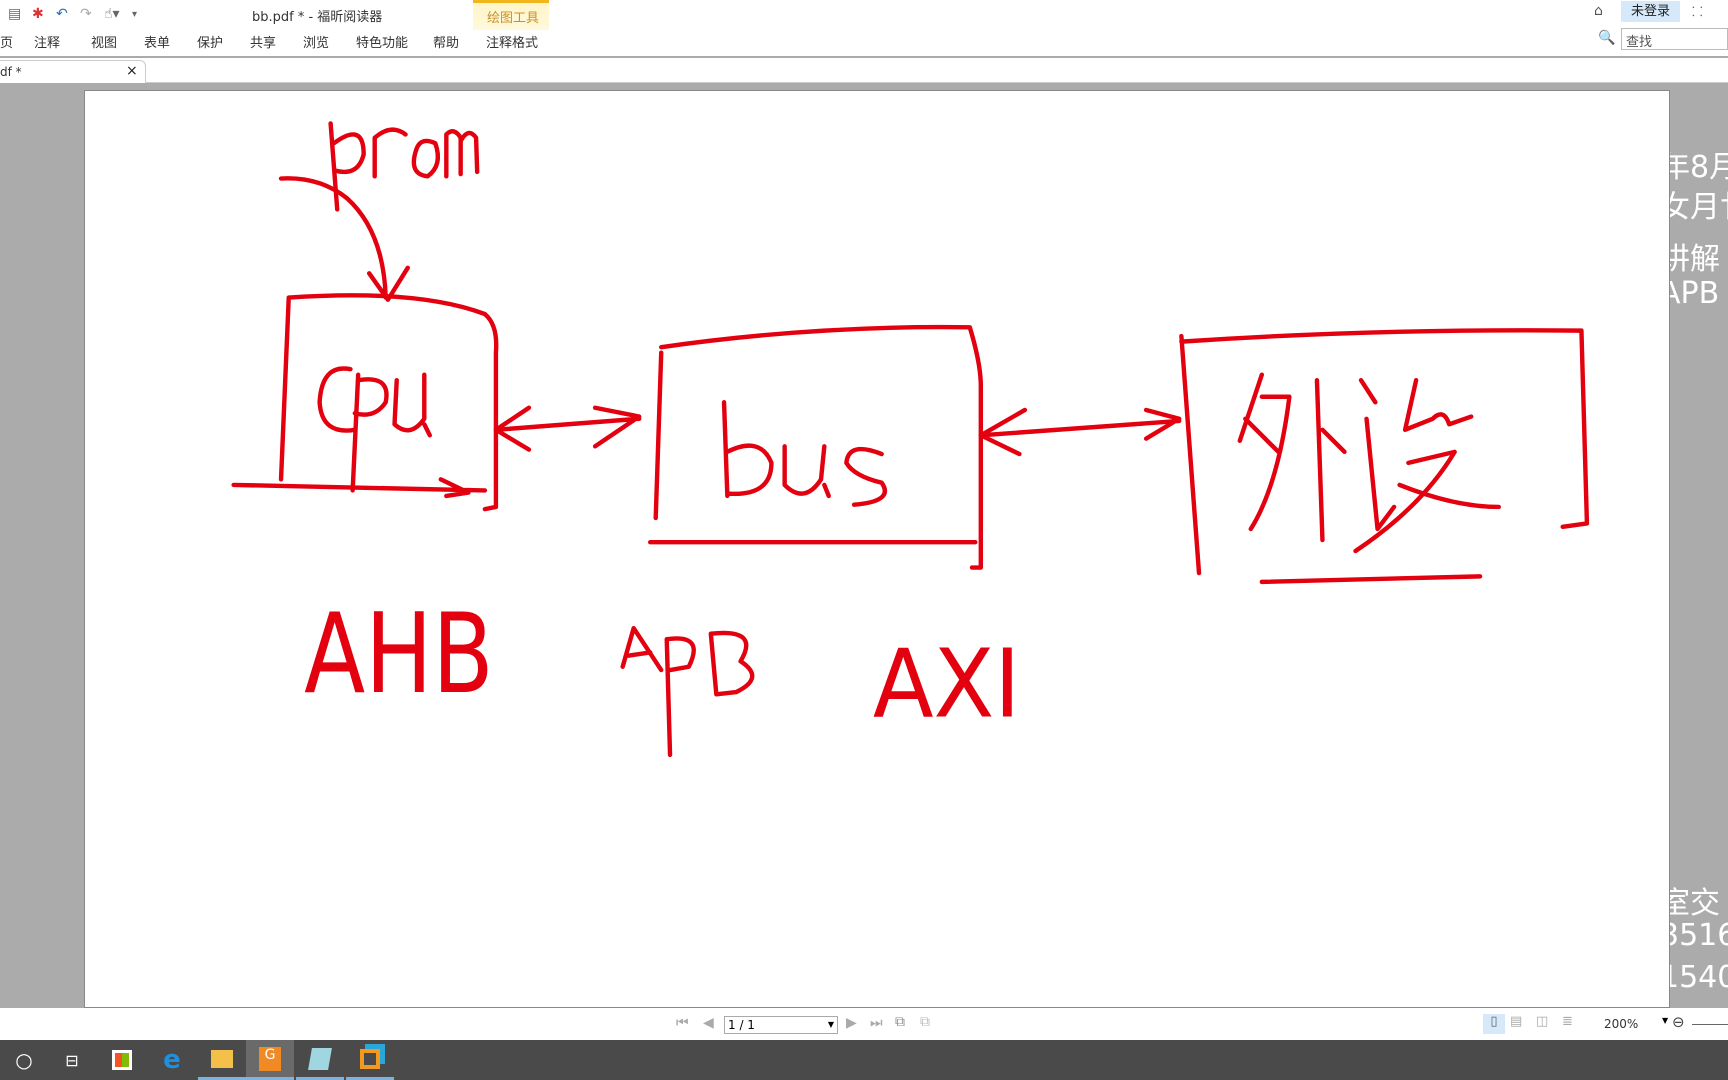 Image resolution: width=1728 pixels, height=1080 pixels. Describe the element at coordinates (925, 1022) in the screenshot. I see `next-view-icon: ⧉` at that location.